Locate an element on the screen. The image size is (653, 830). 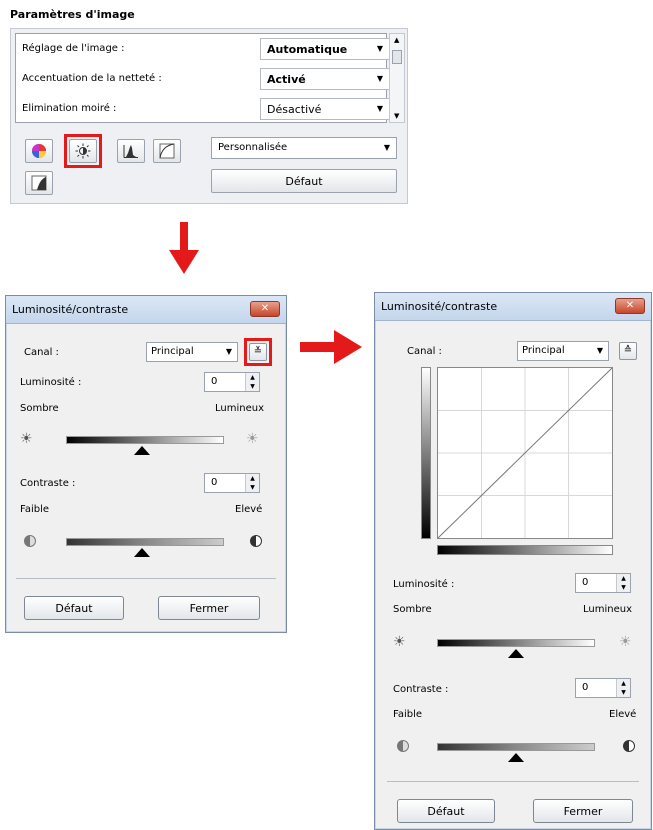
descreen-select: Désactivé ▼ is located at coordinates (325, 109).